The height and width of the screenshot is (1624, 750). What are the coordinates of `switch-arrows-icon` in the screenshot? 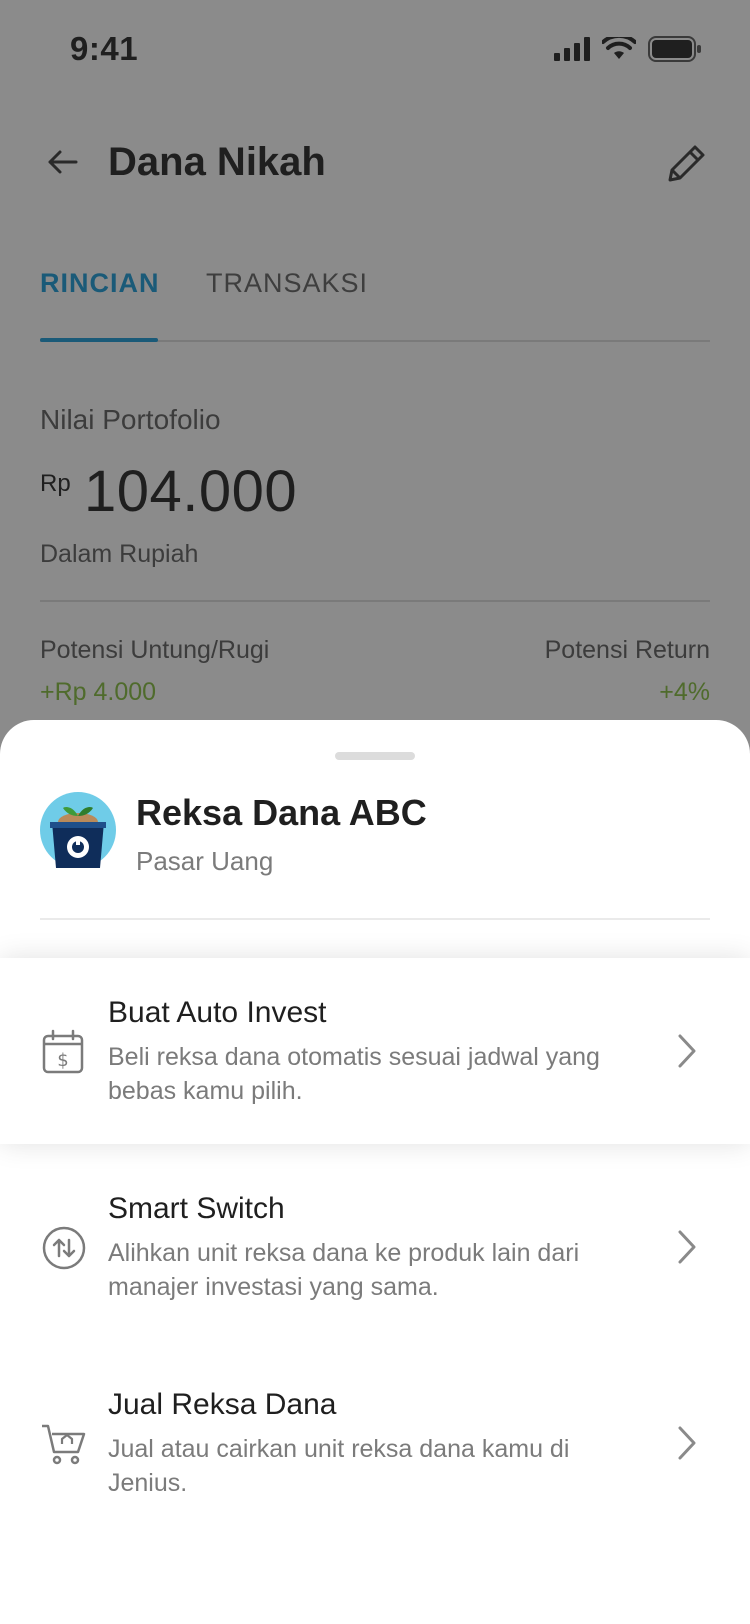 It's located at (64, 1248).